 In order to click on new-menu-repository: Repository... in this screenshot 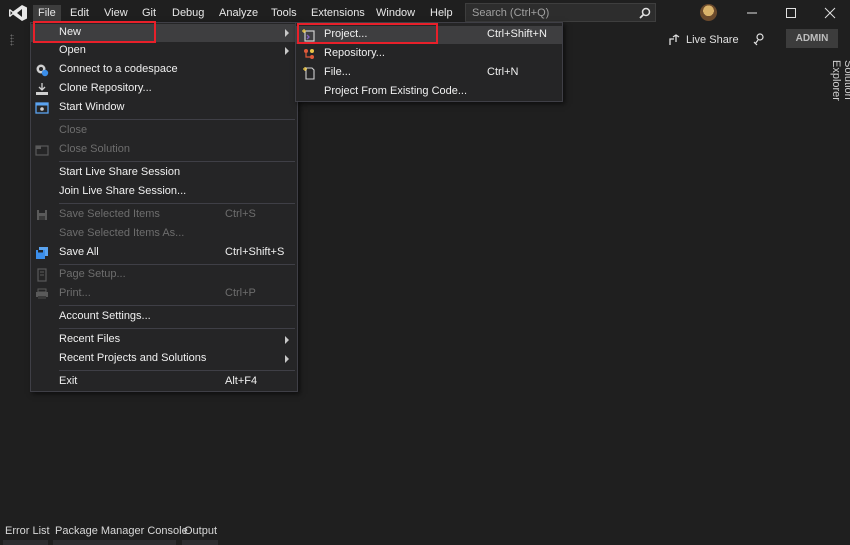, I will do `click(429, 54)`.